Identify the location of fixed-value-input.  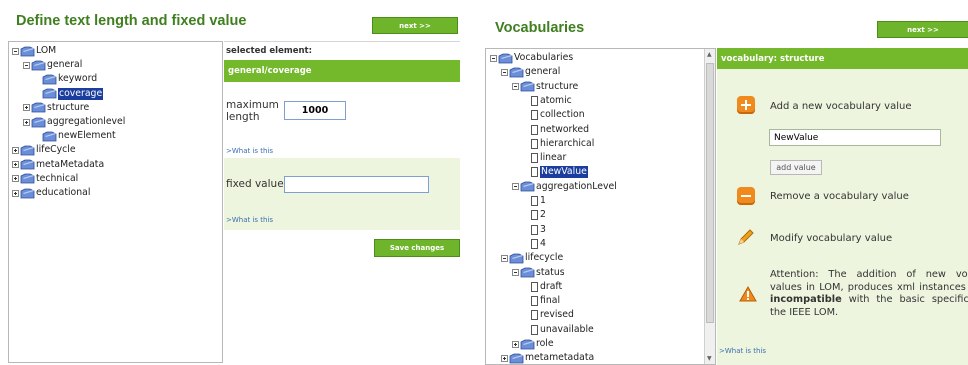
(356, 184).